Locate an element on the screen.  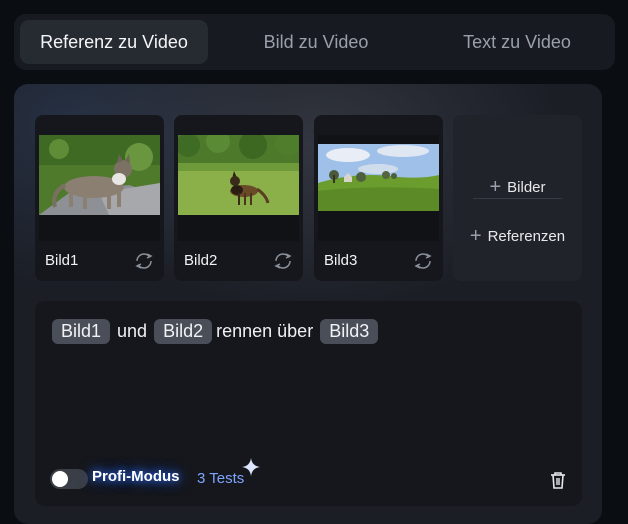
prompt-text: Bild1 und Bild2 rennen über Bild3 is located at coordinates (215, 331).